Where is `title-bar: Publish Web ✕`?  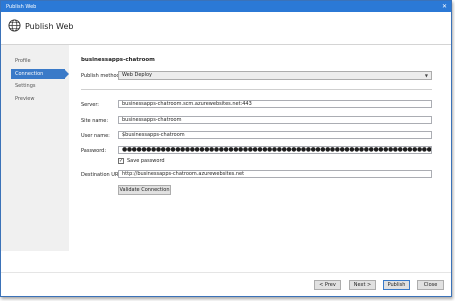 title-bar: Publish Web ✕ is located at coordinates (226, 6).